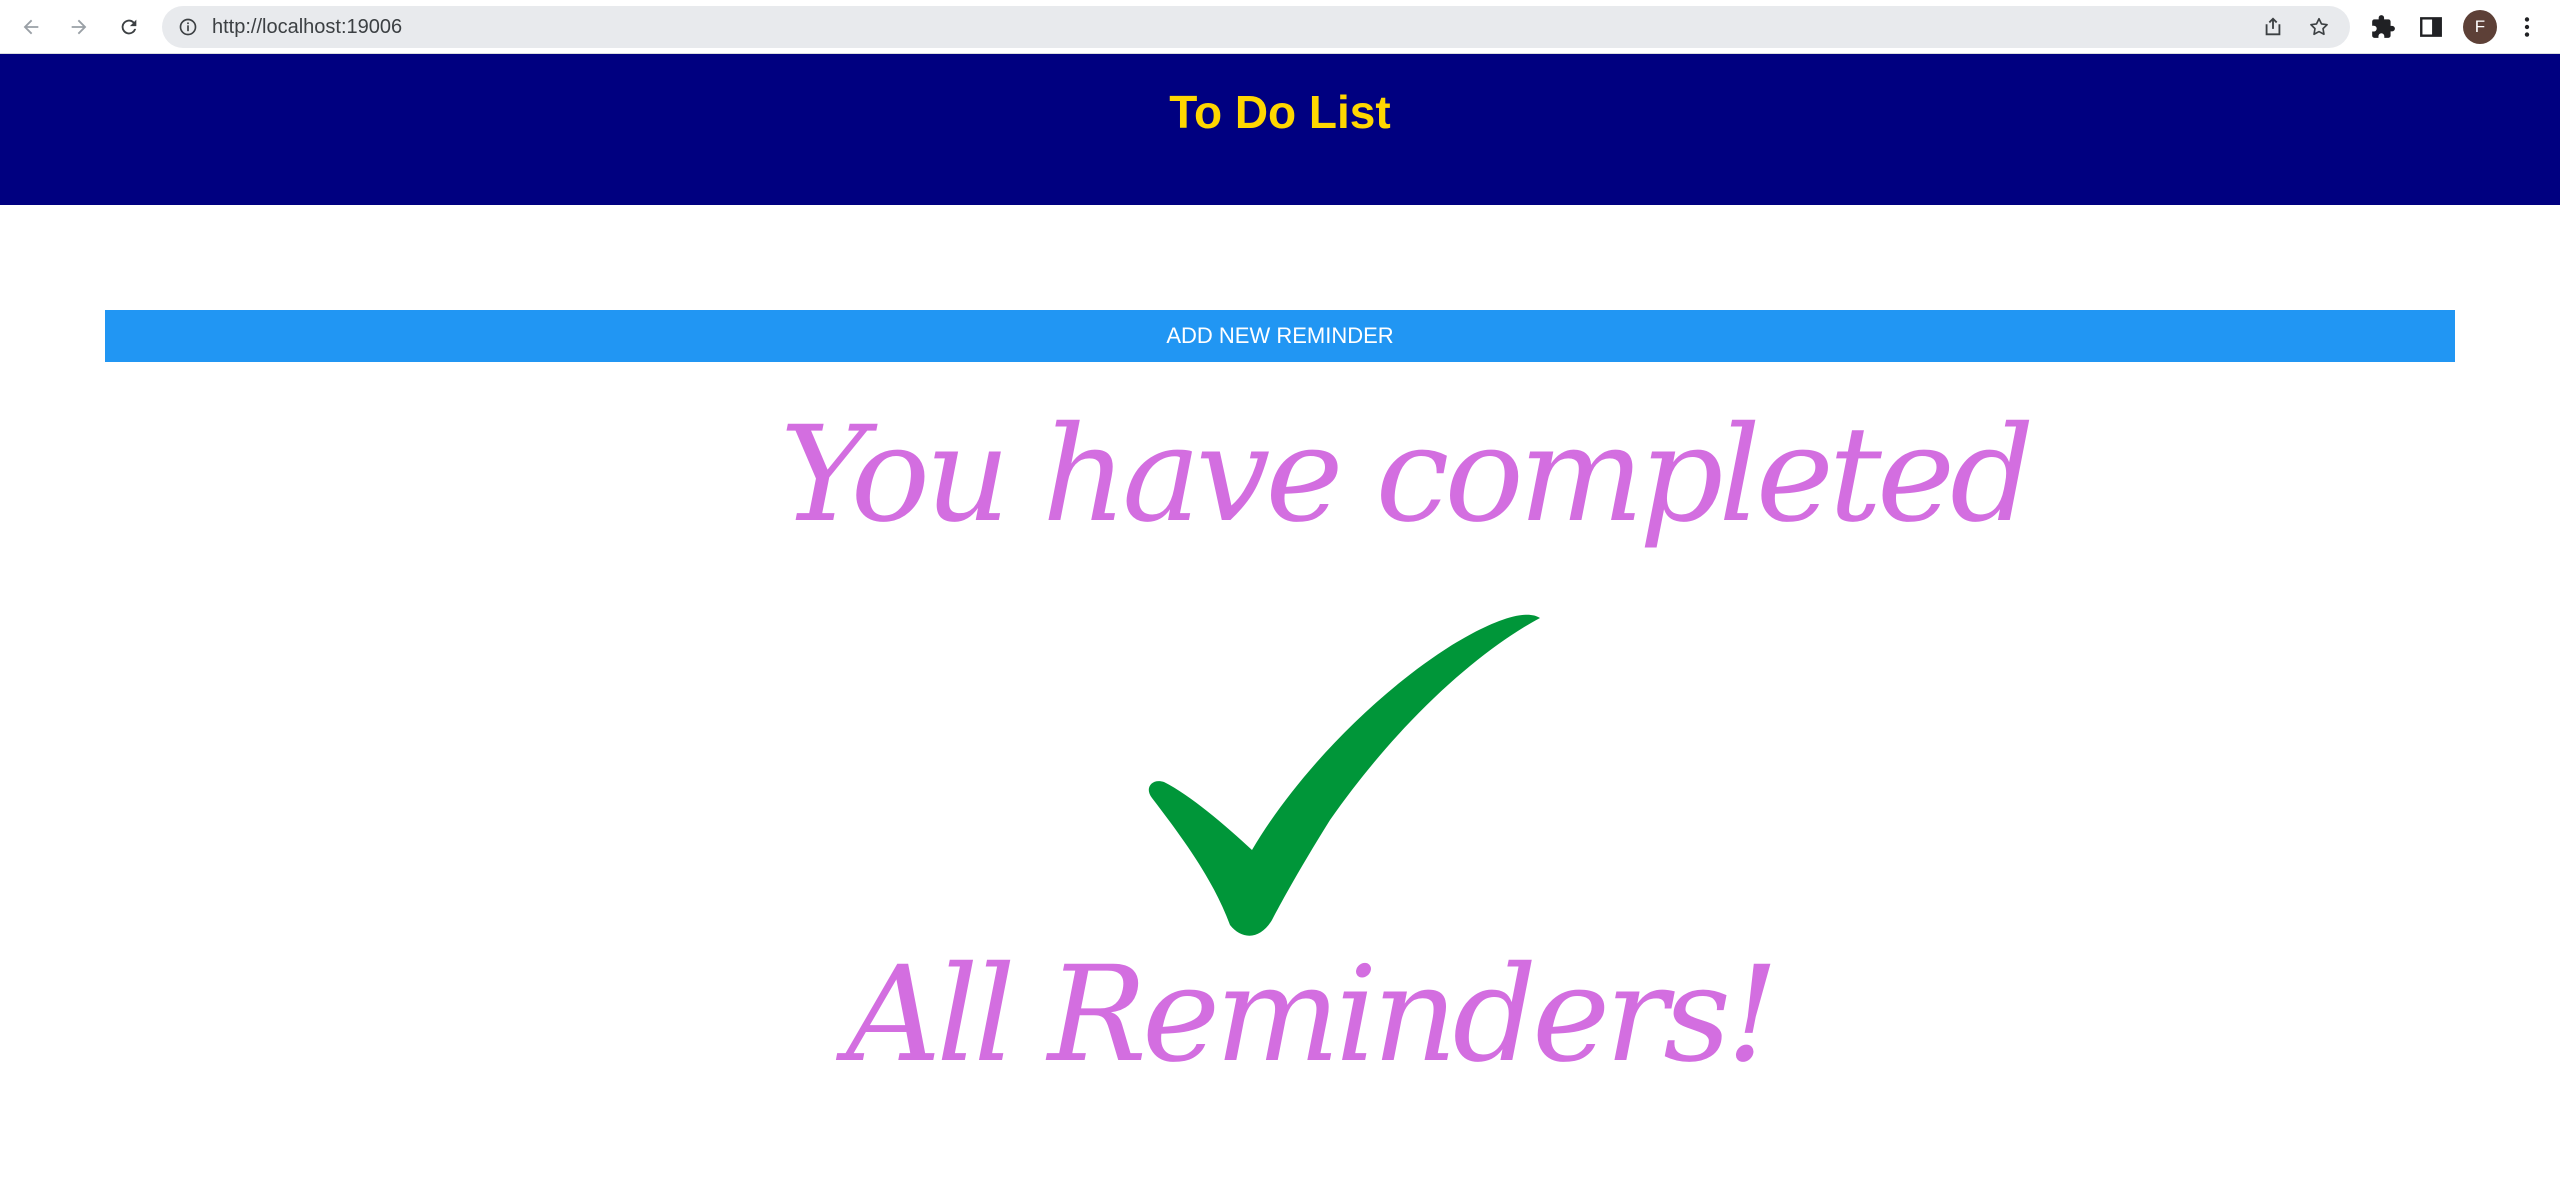  Describe the element at coordinates (2273, 27) in the screenshot. I see `share-icon` at that location.